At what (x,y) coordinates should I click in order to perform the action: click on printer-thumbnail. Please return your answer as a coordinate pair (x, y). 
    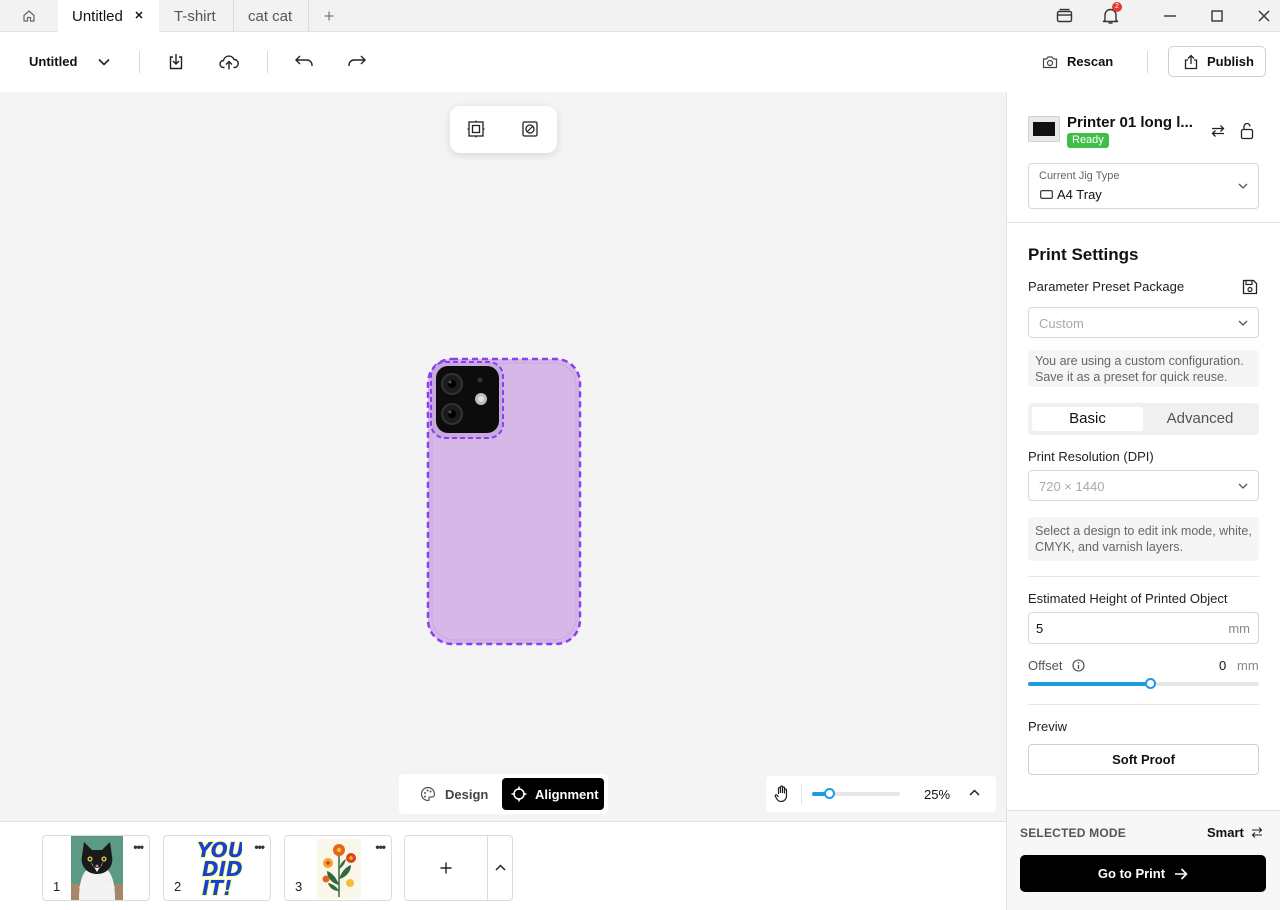
    Looking at the image, I should click on (1044, 129).